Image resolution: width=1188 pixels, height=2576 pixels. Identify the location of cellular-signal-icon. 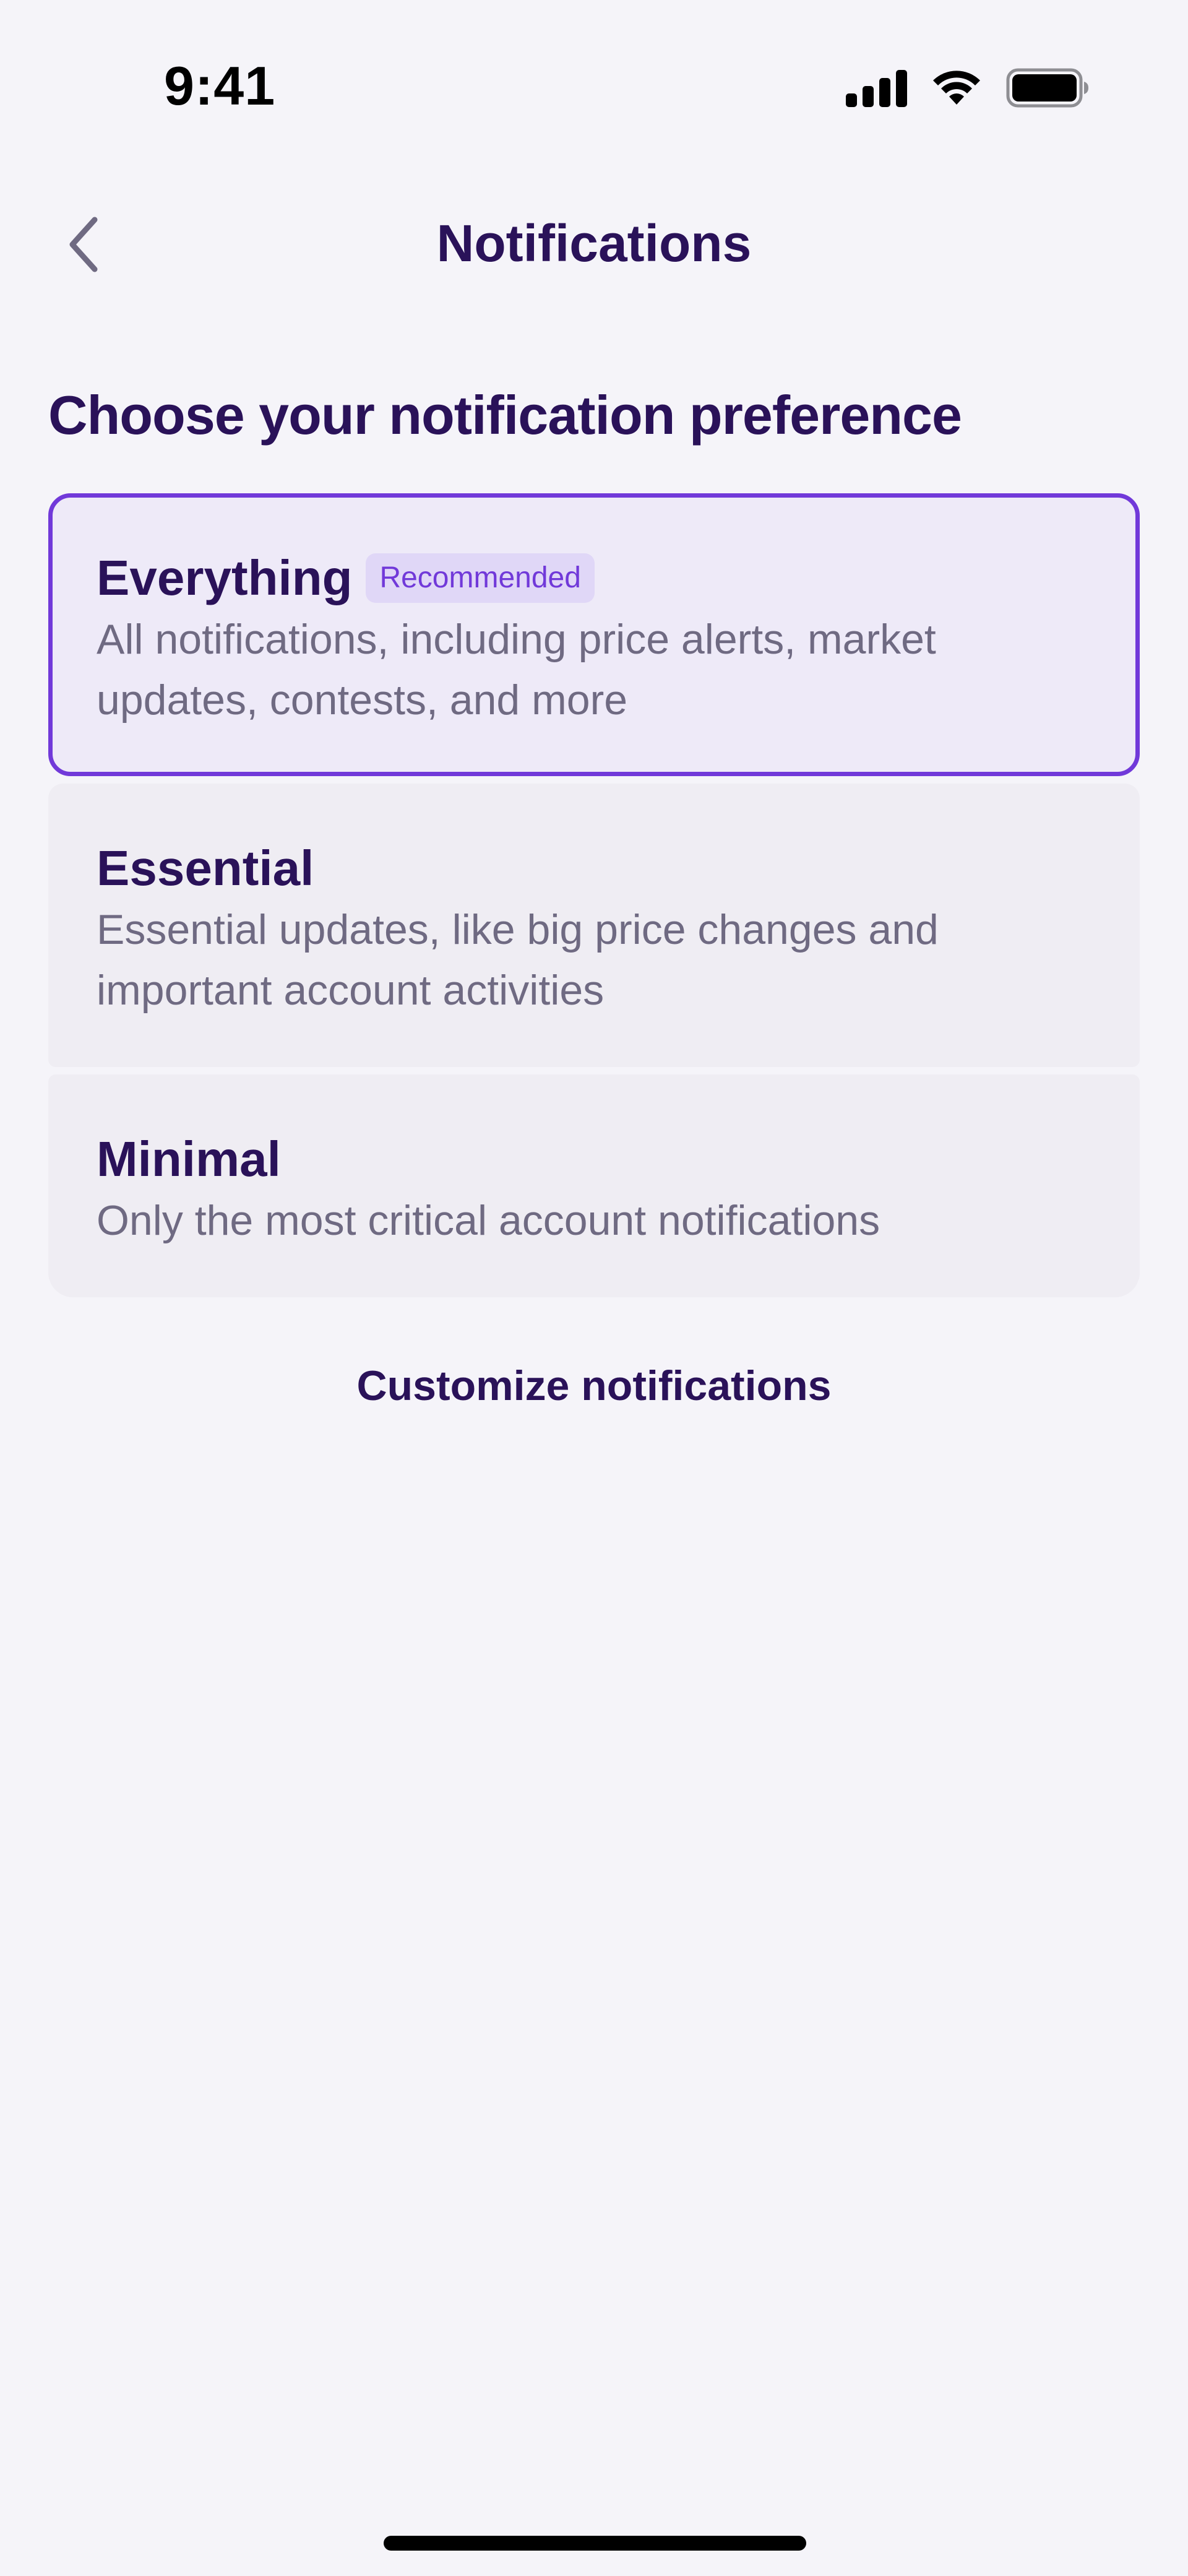
(876, 88).